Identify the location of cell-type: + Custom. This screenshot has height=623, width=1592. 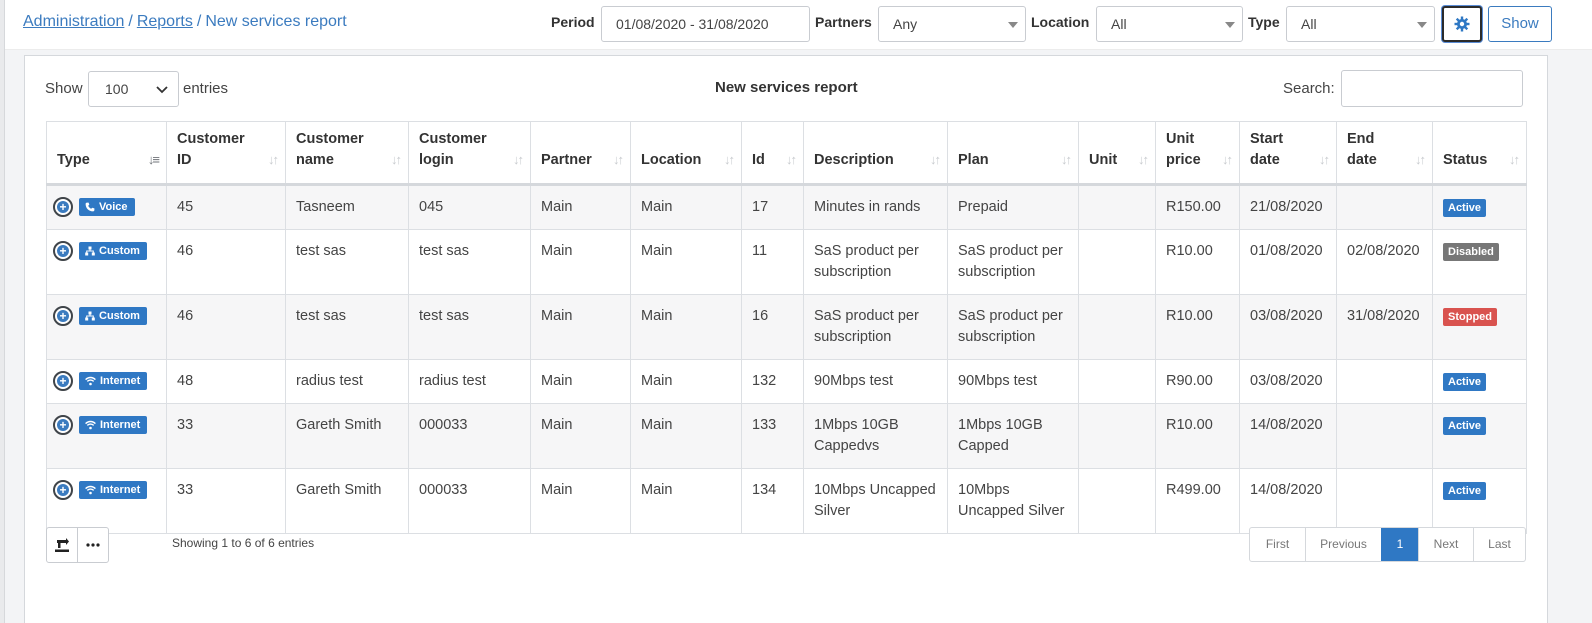
(106, 262).